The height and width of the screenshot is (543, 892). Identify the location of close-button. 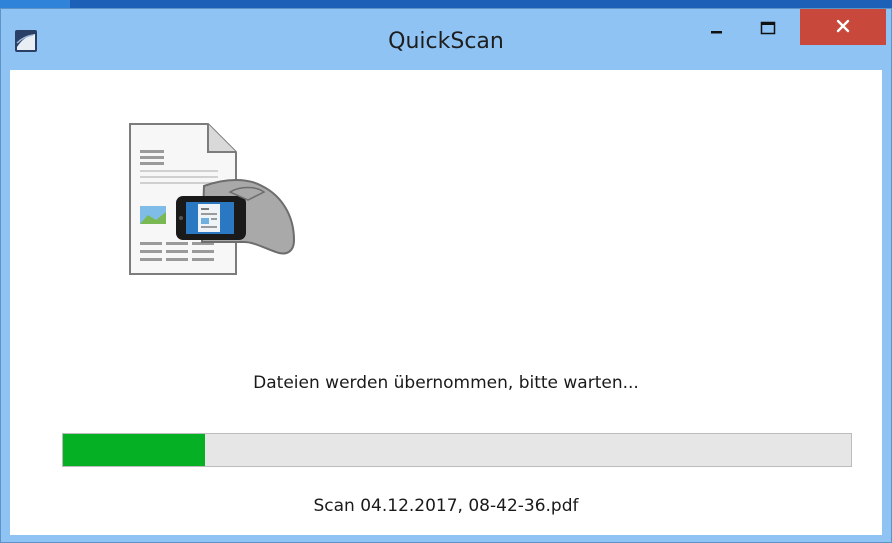
(843, 27).